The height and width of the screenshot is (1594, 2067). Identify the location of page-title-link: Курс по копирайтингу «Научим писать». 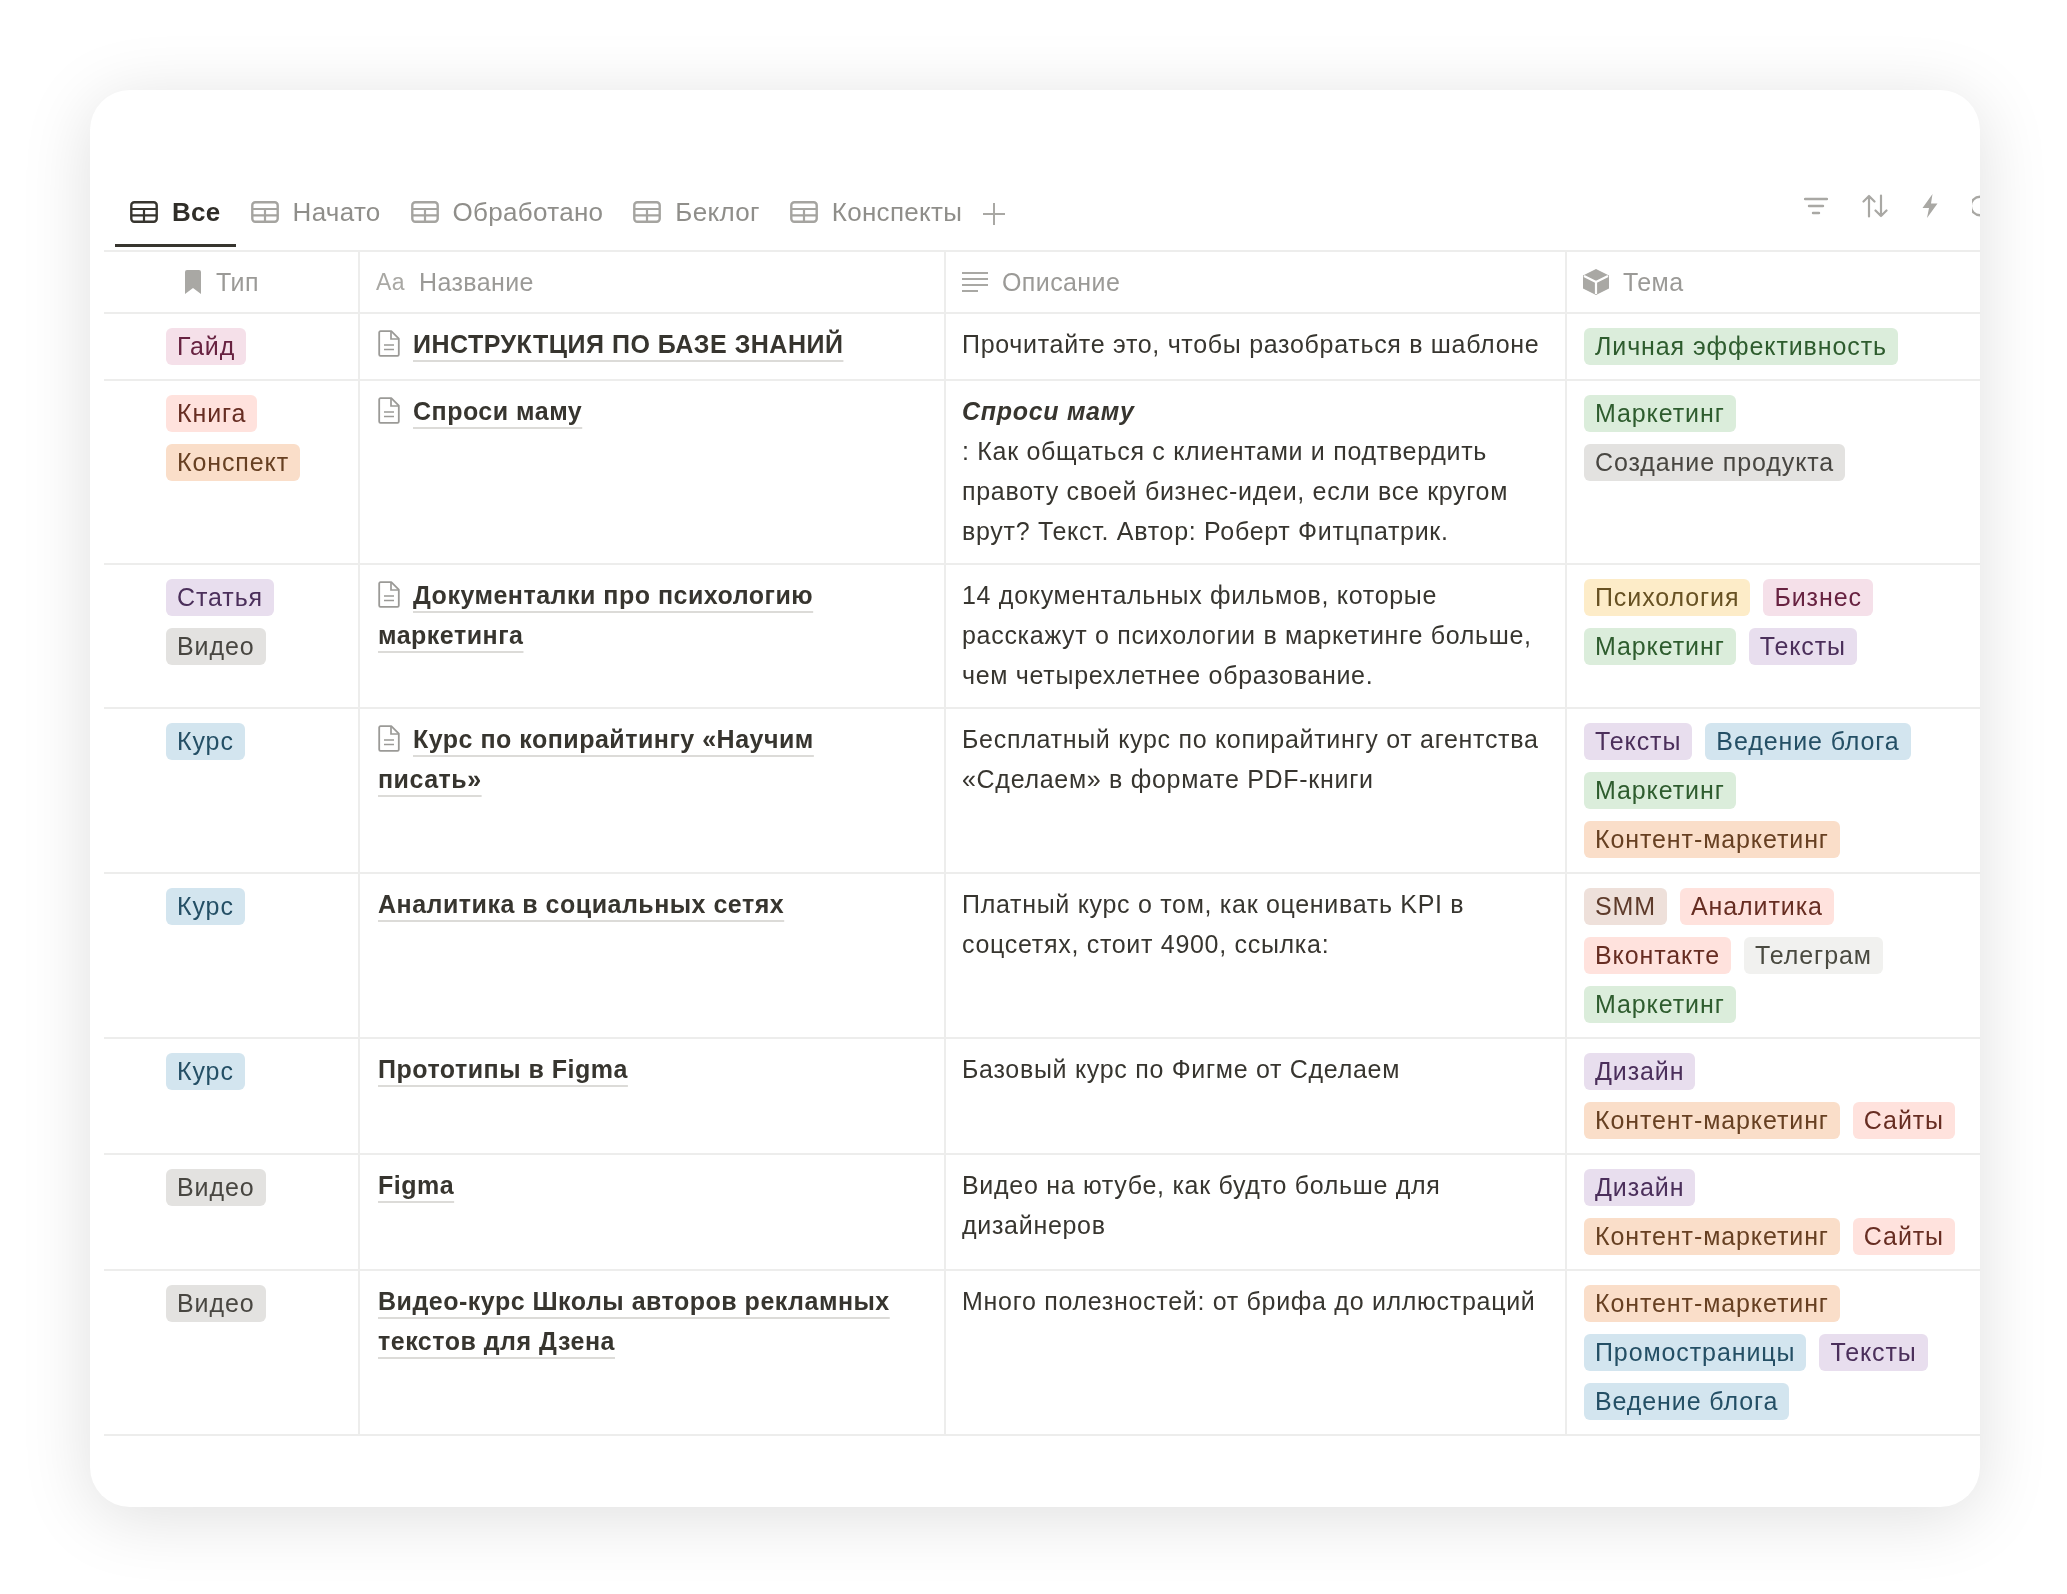
(646, 759).